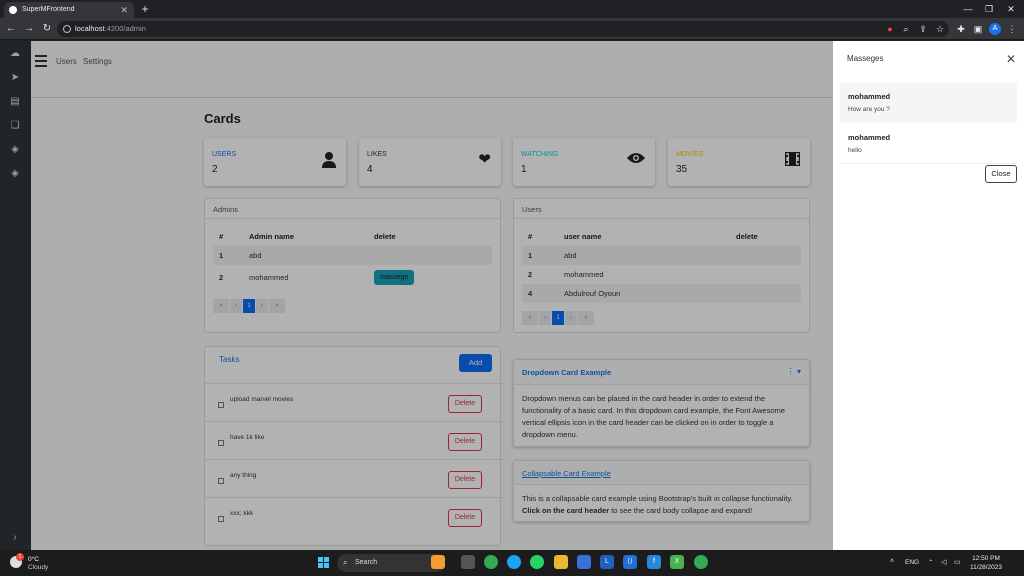  Describe the element at coordinates (928, 103) in the screenshot. I see `message-item: mohammed How are you ?` at that location.